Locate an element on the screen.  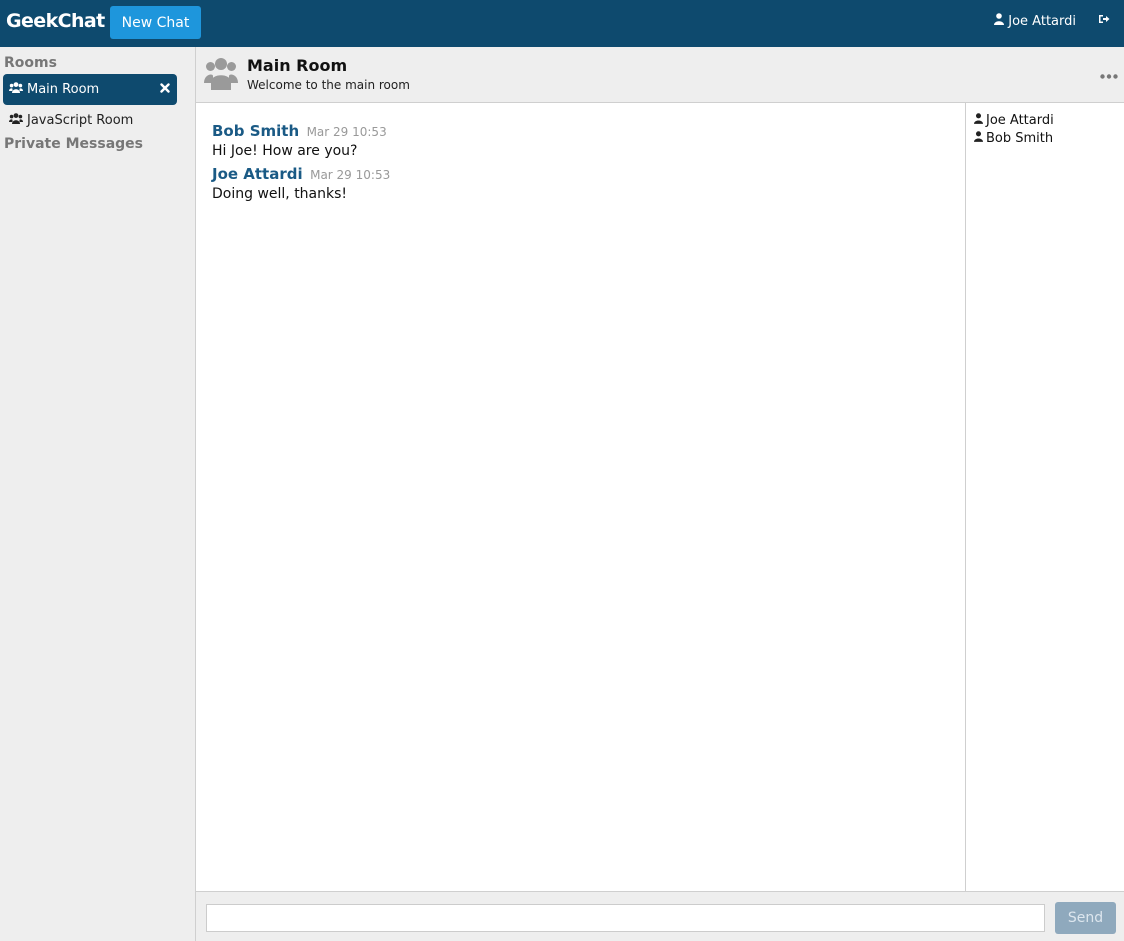
message-composer: Send is located at coordinates (660, 916).